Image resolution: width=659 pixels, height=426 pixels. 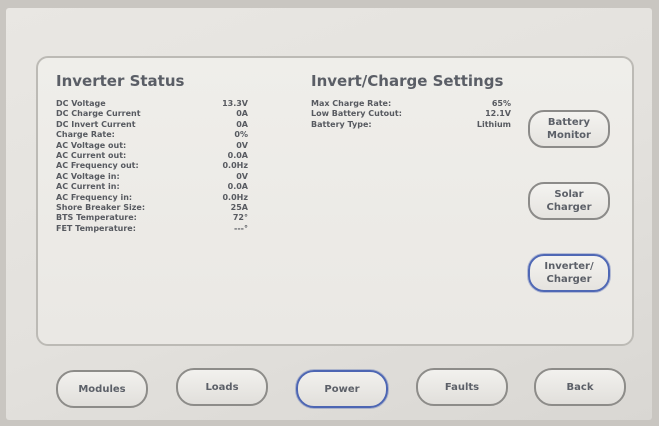 What do you see at coordinates (411, 125) in the screenshot?
I see `setting-row-battery-type: Battery Type: Lithium` at bounding box center [411, 125].